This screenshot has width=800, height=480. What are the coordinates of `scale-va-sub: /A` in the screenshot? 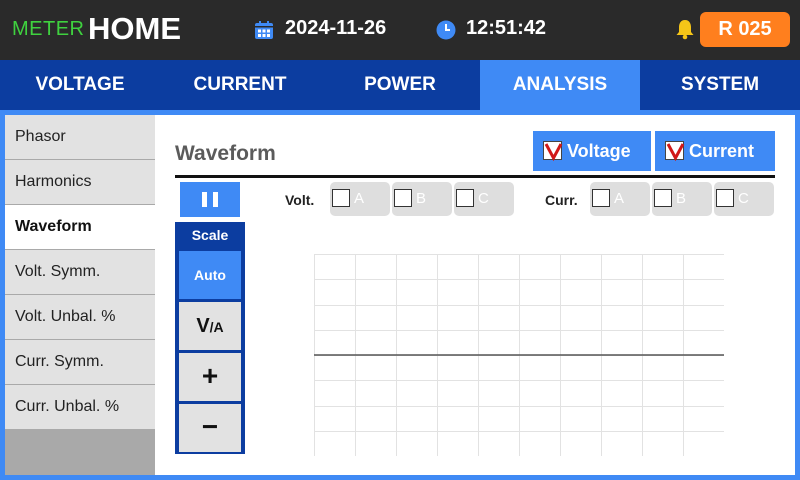 It's located at (216, 327).